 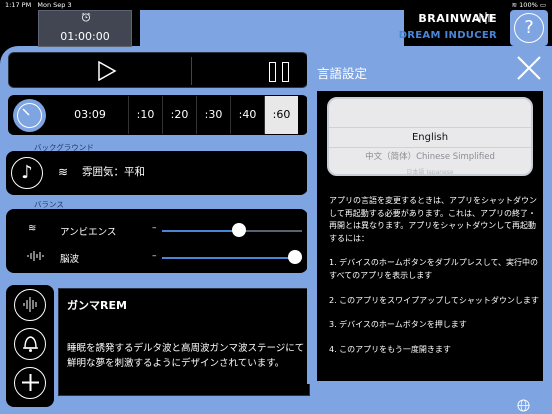 I want to click on info-step: 2. このアプリをスワイプアップしてシャットダウンします, so click(x=434, y=300).